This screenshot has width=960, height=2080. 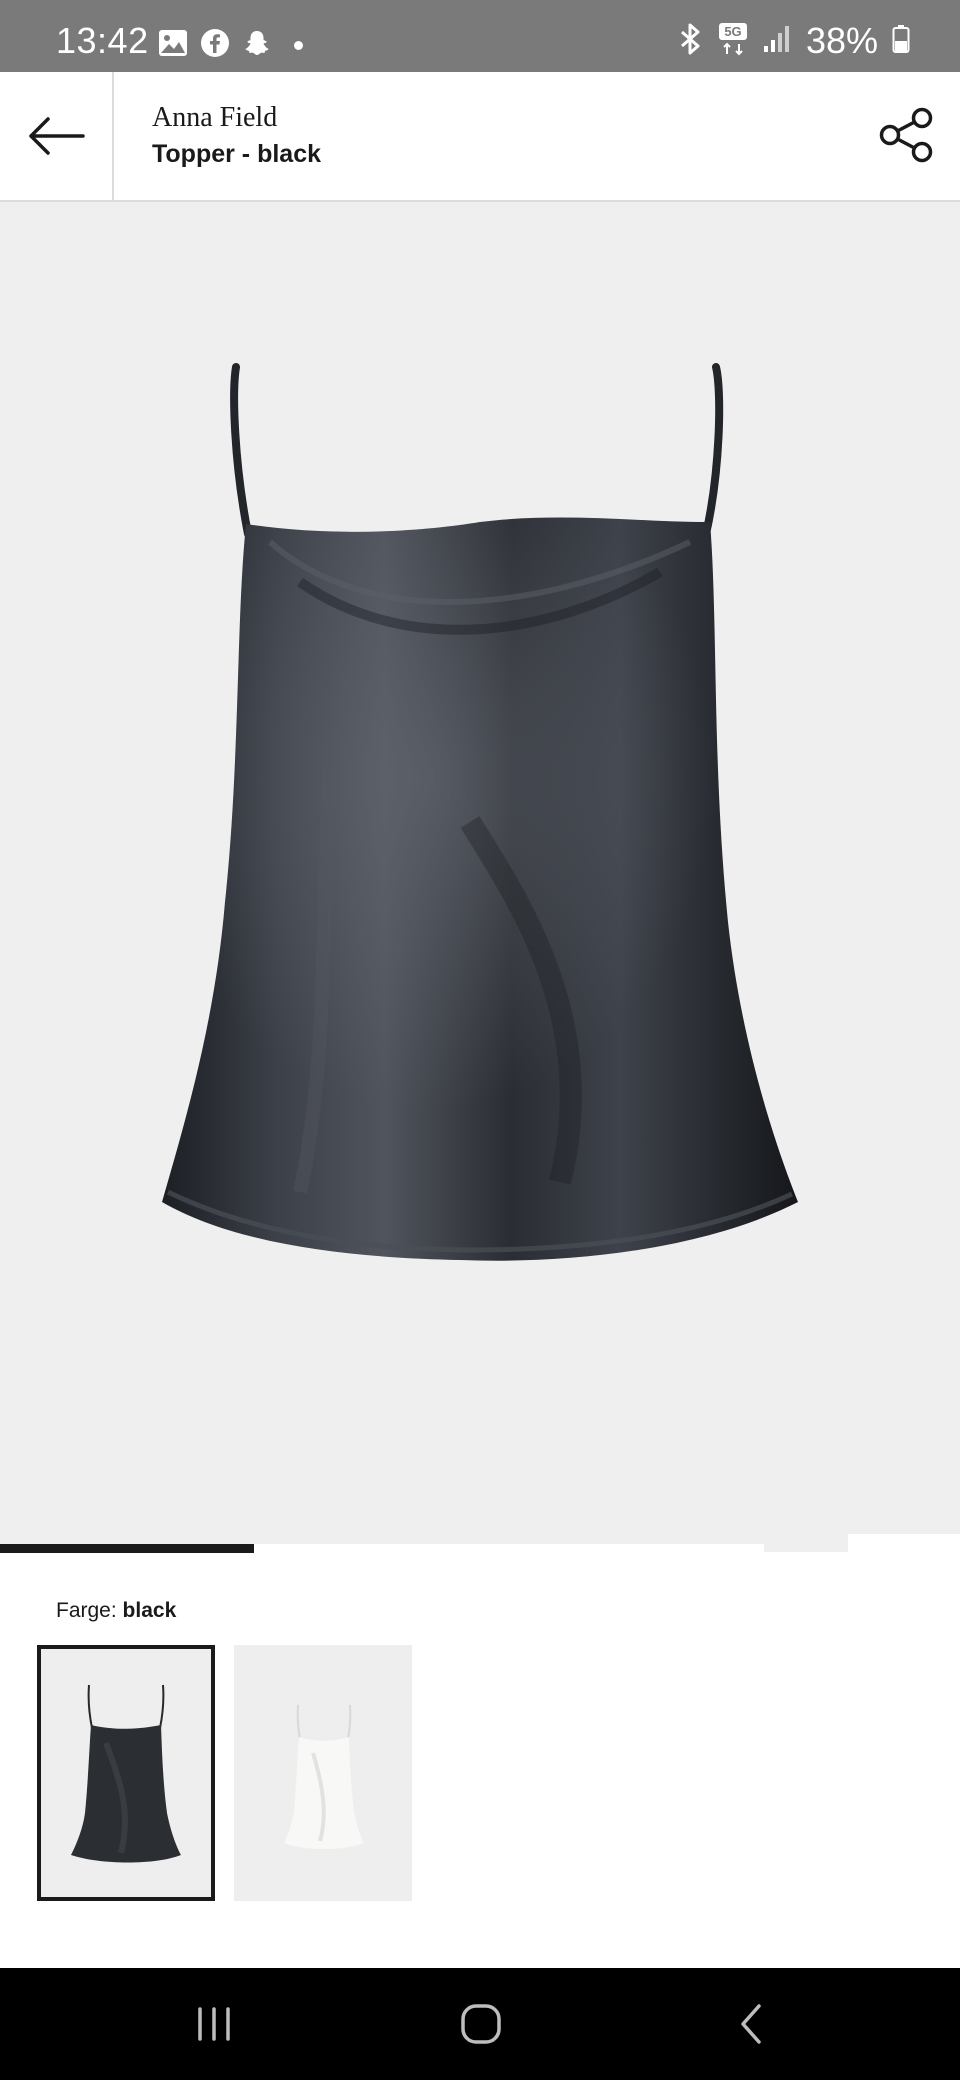 What do you see at coordinates (298, 45) in the screenshot?
I see `dot-icon` at bounding box center [298, 45].